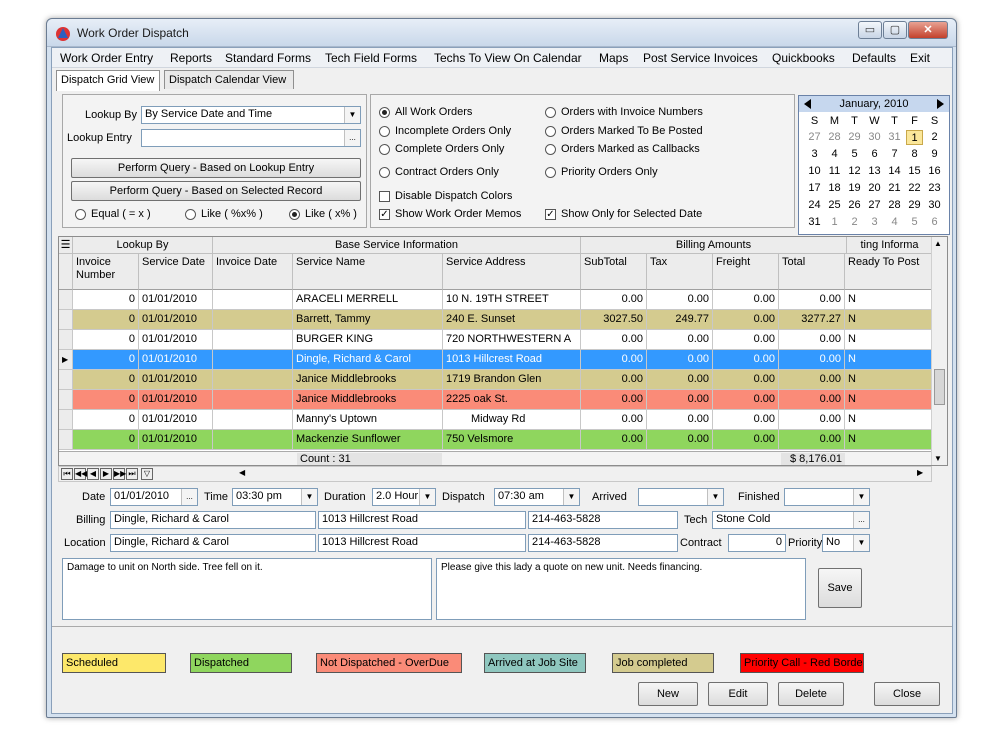 The height and width of the screenshot is (731, 1000). Describe the element at coordinates (894, 222) in the screenshot. I see `calendar-day: 4` at that location.